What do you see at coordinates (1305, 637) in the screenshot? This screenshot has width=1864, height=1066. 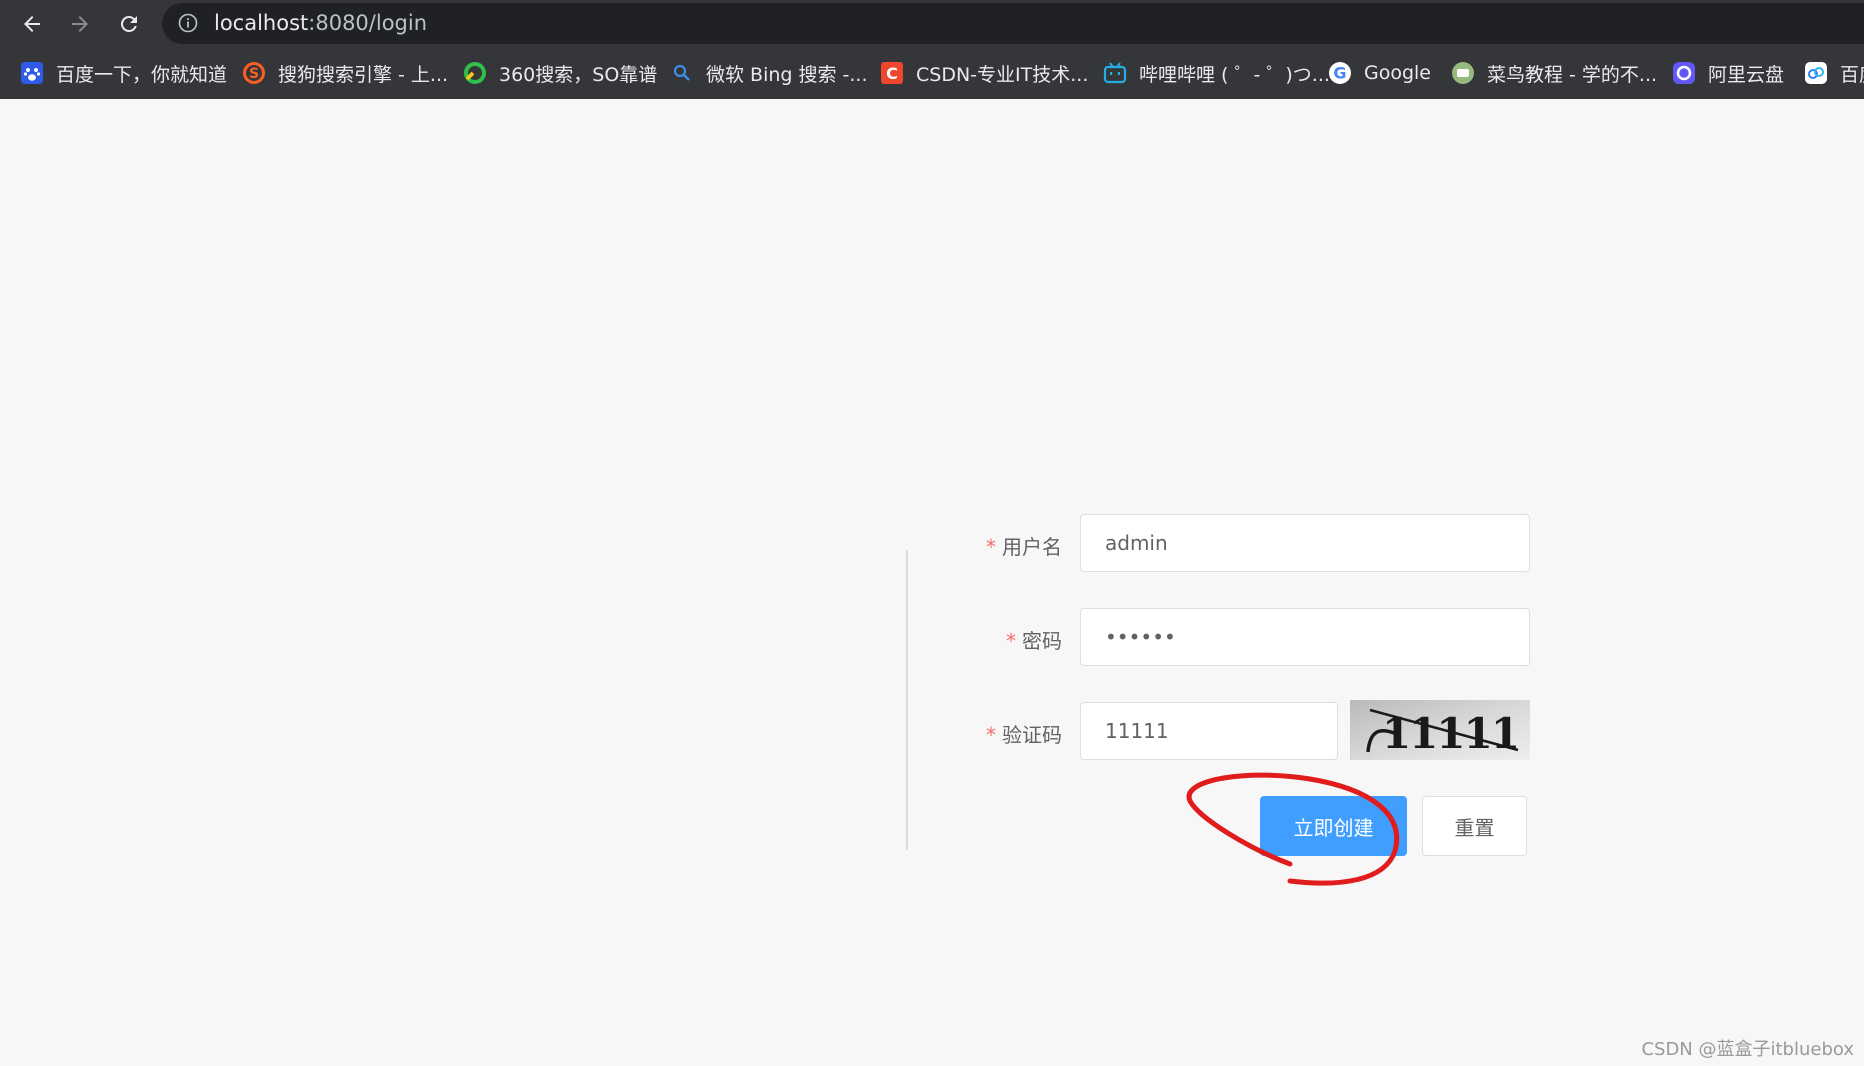 I see `password-input` at bounding box center [1305, 637].